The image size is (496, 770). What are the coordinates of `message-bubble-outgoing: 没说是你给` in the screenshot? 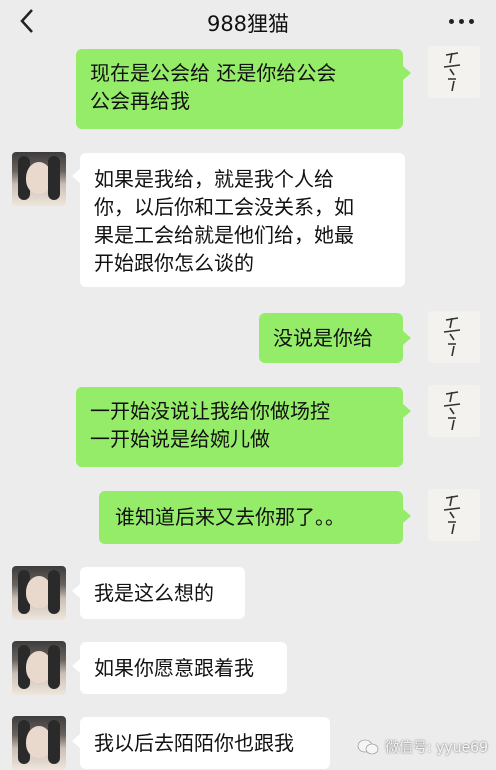 It's located at (331, 338).